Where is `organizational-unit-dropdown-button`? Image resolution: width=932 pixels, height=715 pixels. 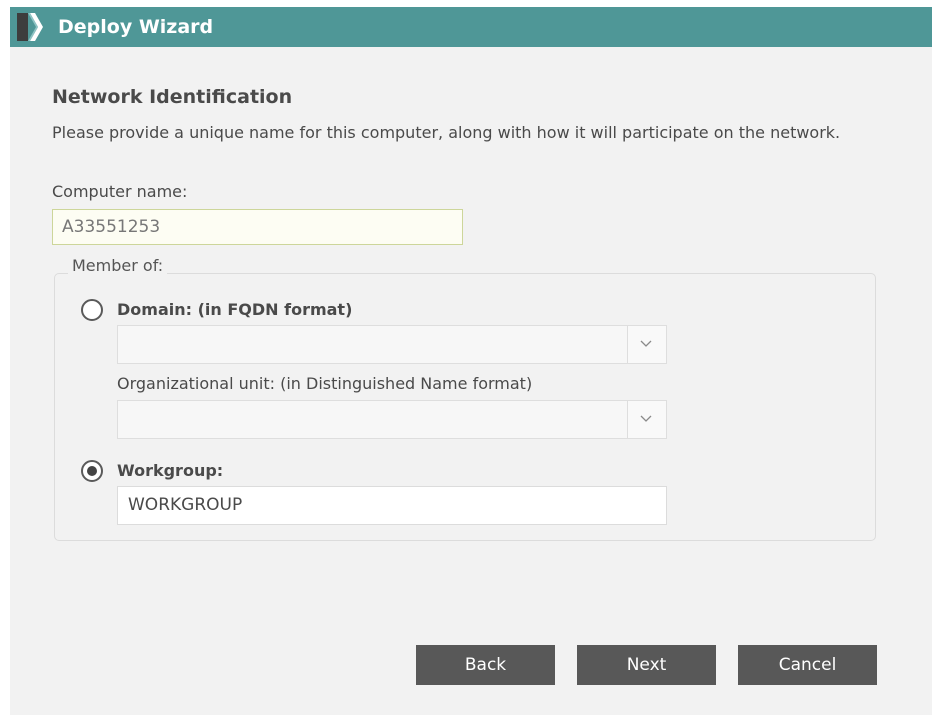
organizational-unit-dropdown-button is located at coordinates (646, 419).